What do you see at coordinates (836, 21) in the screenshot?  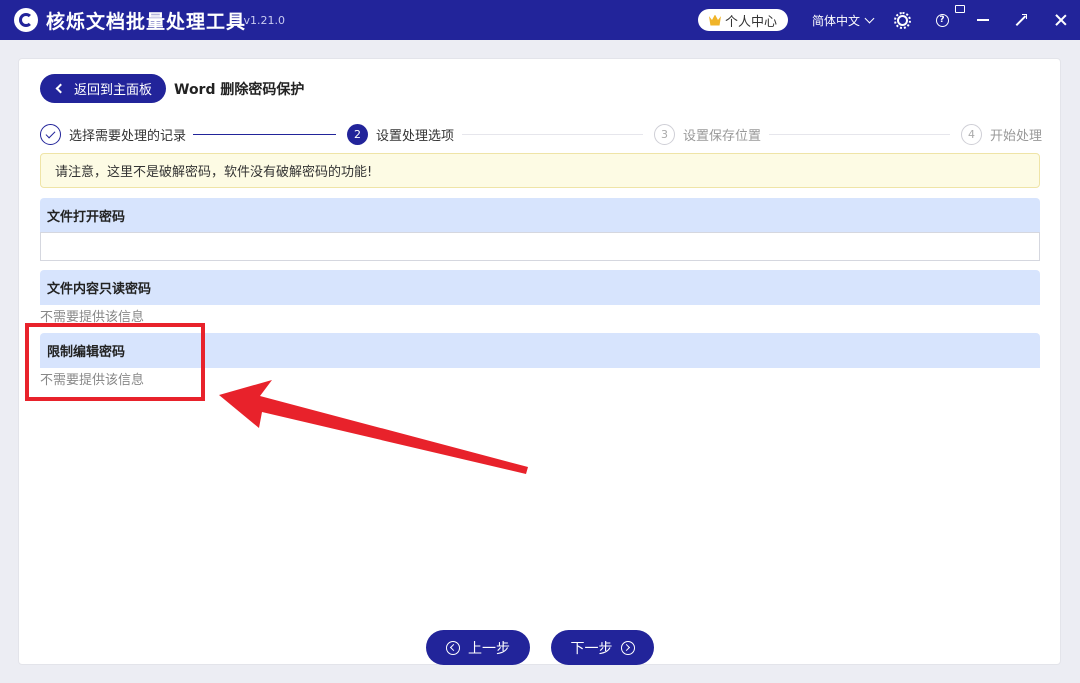 I see `language-label: 简体中文` at bounding box center [836, 21].